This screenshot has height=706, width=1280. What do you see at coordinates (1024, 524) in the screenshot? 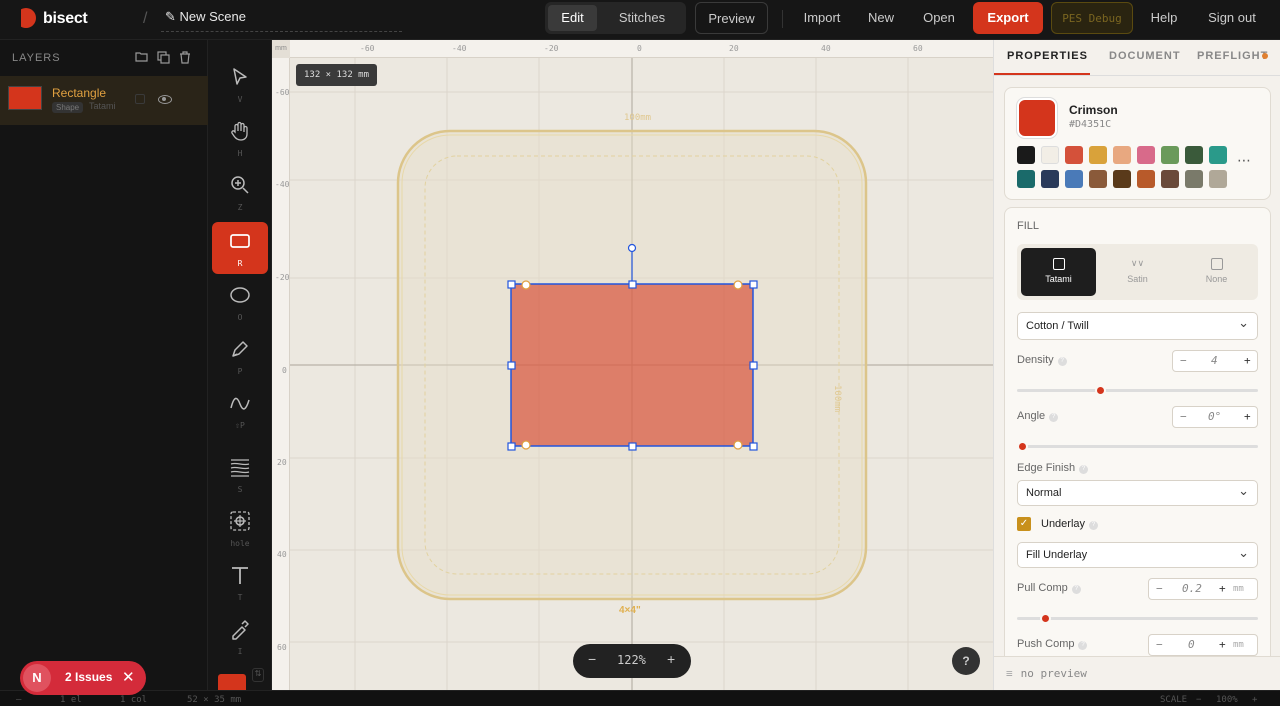
I see `underlay-checkbox: ✓` at bounding box center [1024, 524].